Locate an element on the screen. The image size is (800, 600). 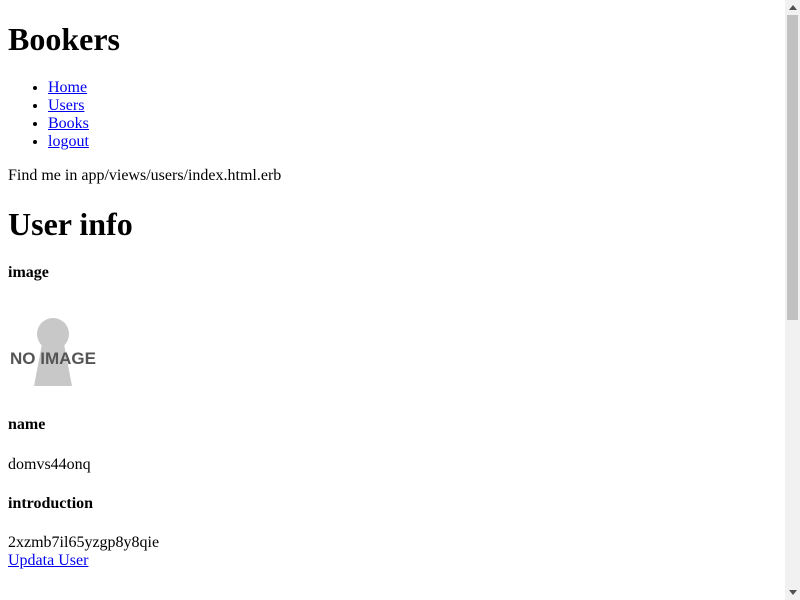
nav-link-logout: logout is located at coordinates (68, 141).